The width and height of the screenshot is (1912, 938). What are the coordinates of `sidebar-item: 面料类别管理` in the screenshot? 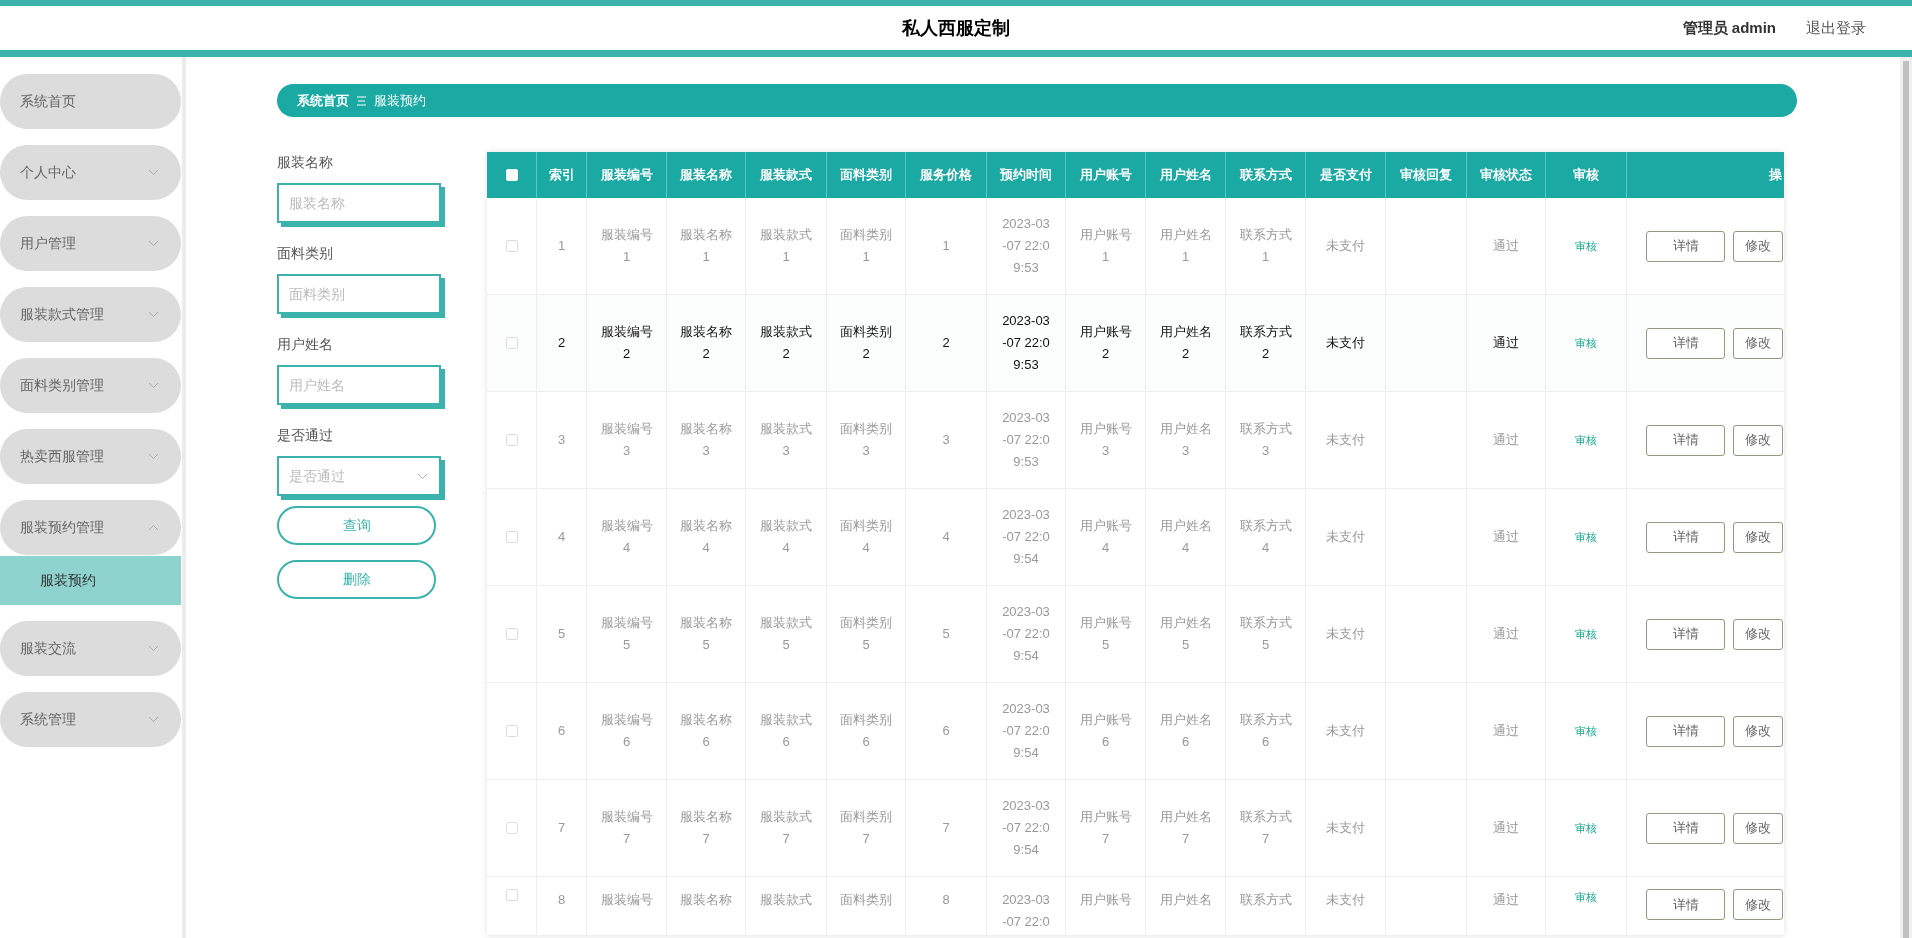 It's located at (90, 385).